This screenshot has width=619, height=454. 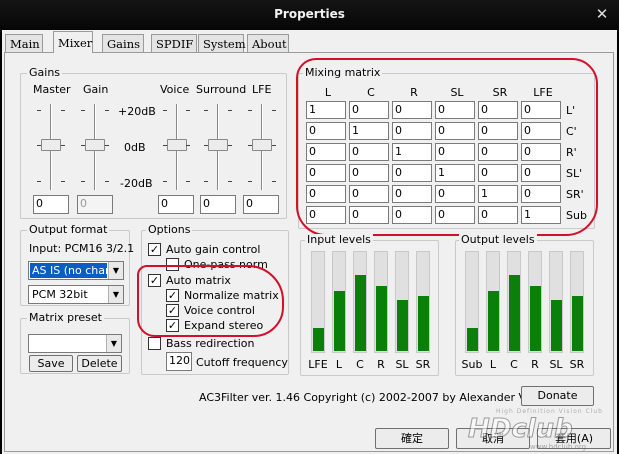 What do you see at coordinates (339, 239) in the screenshot?
I see `input-levels-legend: Input levels` at bounding box center [339, 239].